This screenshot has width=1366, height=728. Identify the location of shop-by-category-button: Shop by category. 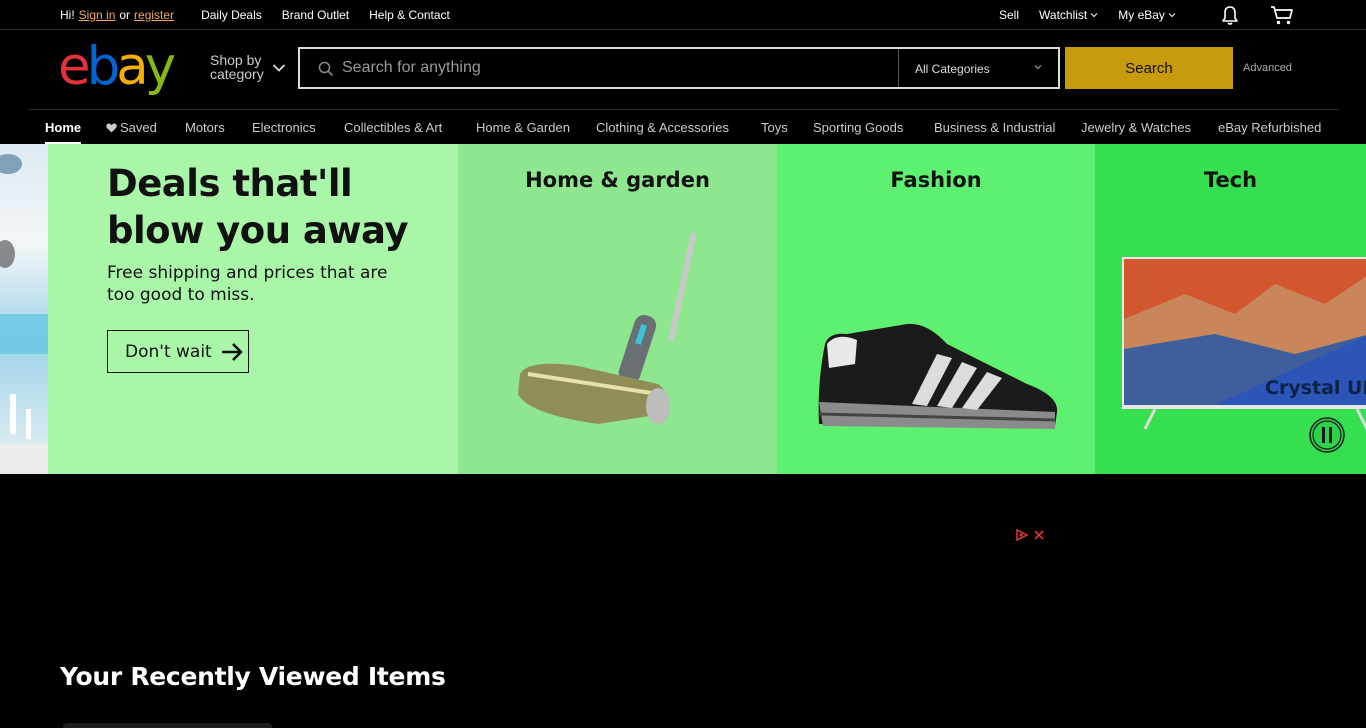
(237, 67).